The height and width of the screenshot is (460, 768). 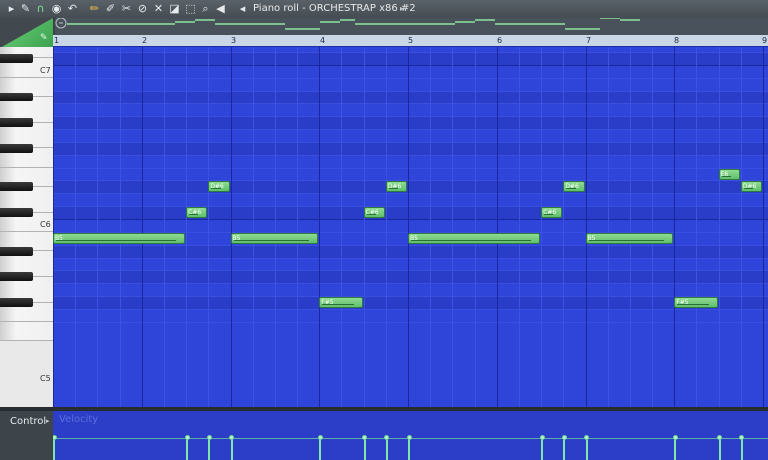 I want to click on mute-icon: ⊘, so click(x=142, y=8).